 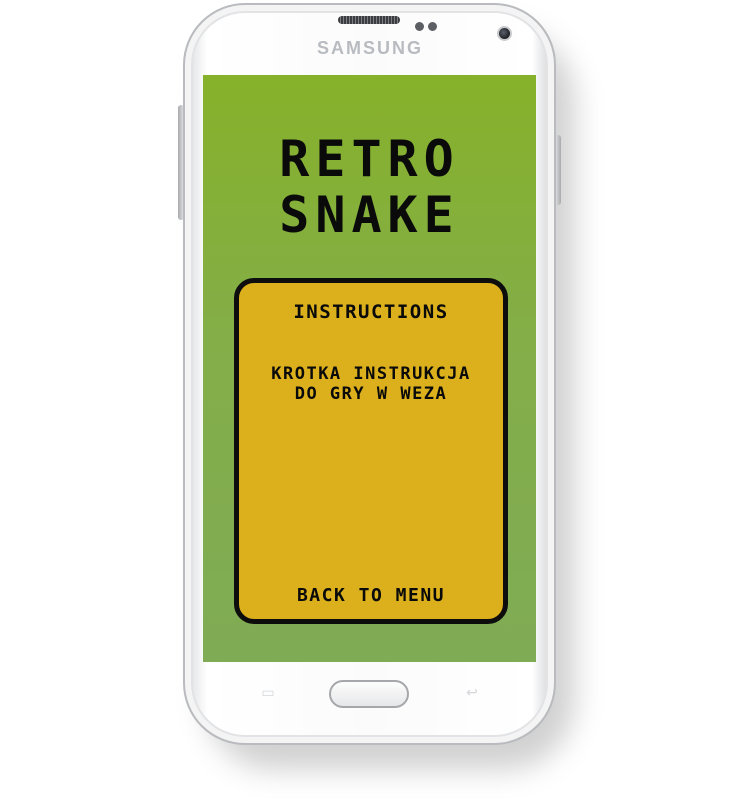 I want to click on back-to-menu-button: BACK TO MENU, so click(x=371, y=595).